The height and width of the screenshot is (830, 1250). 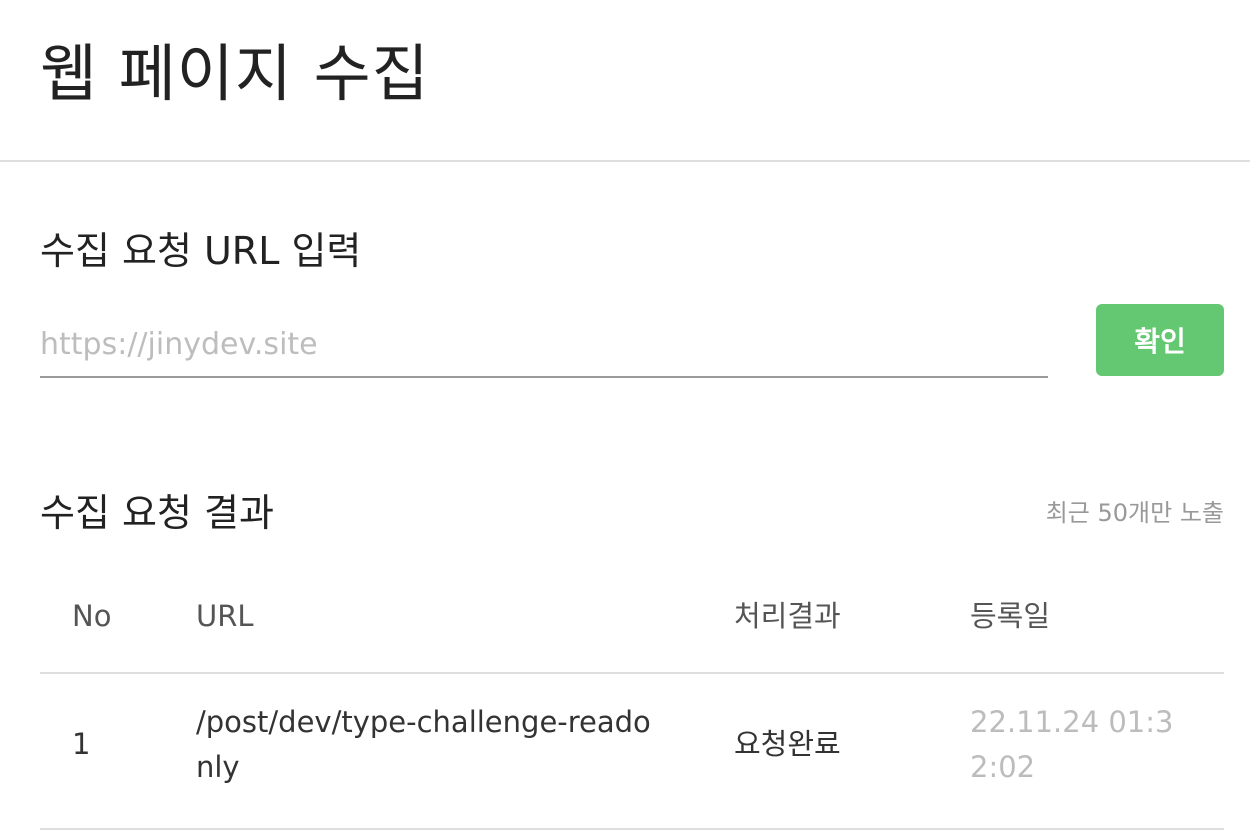 I want to click on row-status: 요청완료, so click(x=787, y=744).